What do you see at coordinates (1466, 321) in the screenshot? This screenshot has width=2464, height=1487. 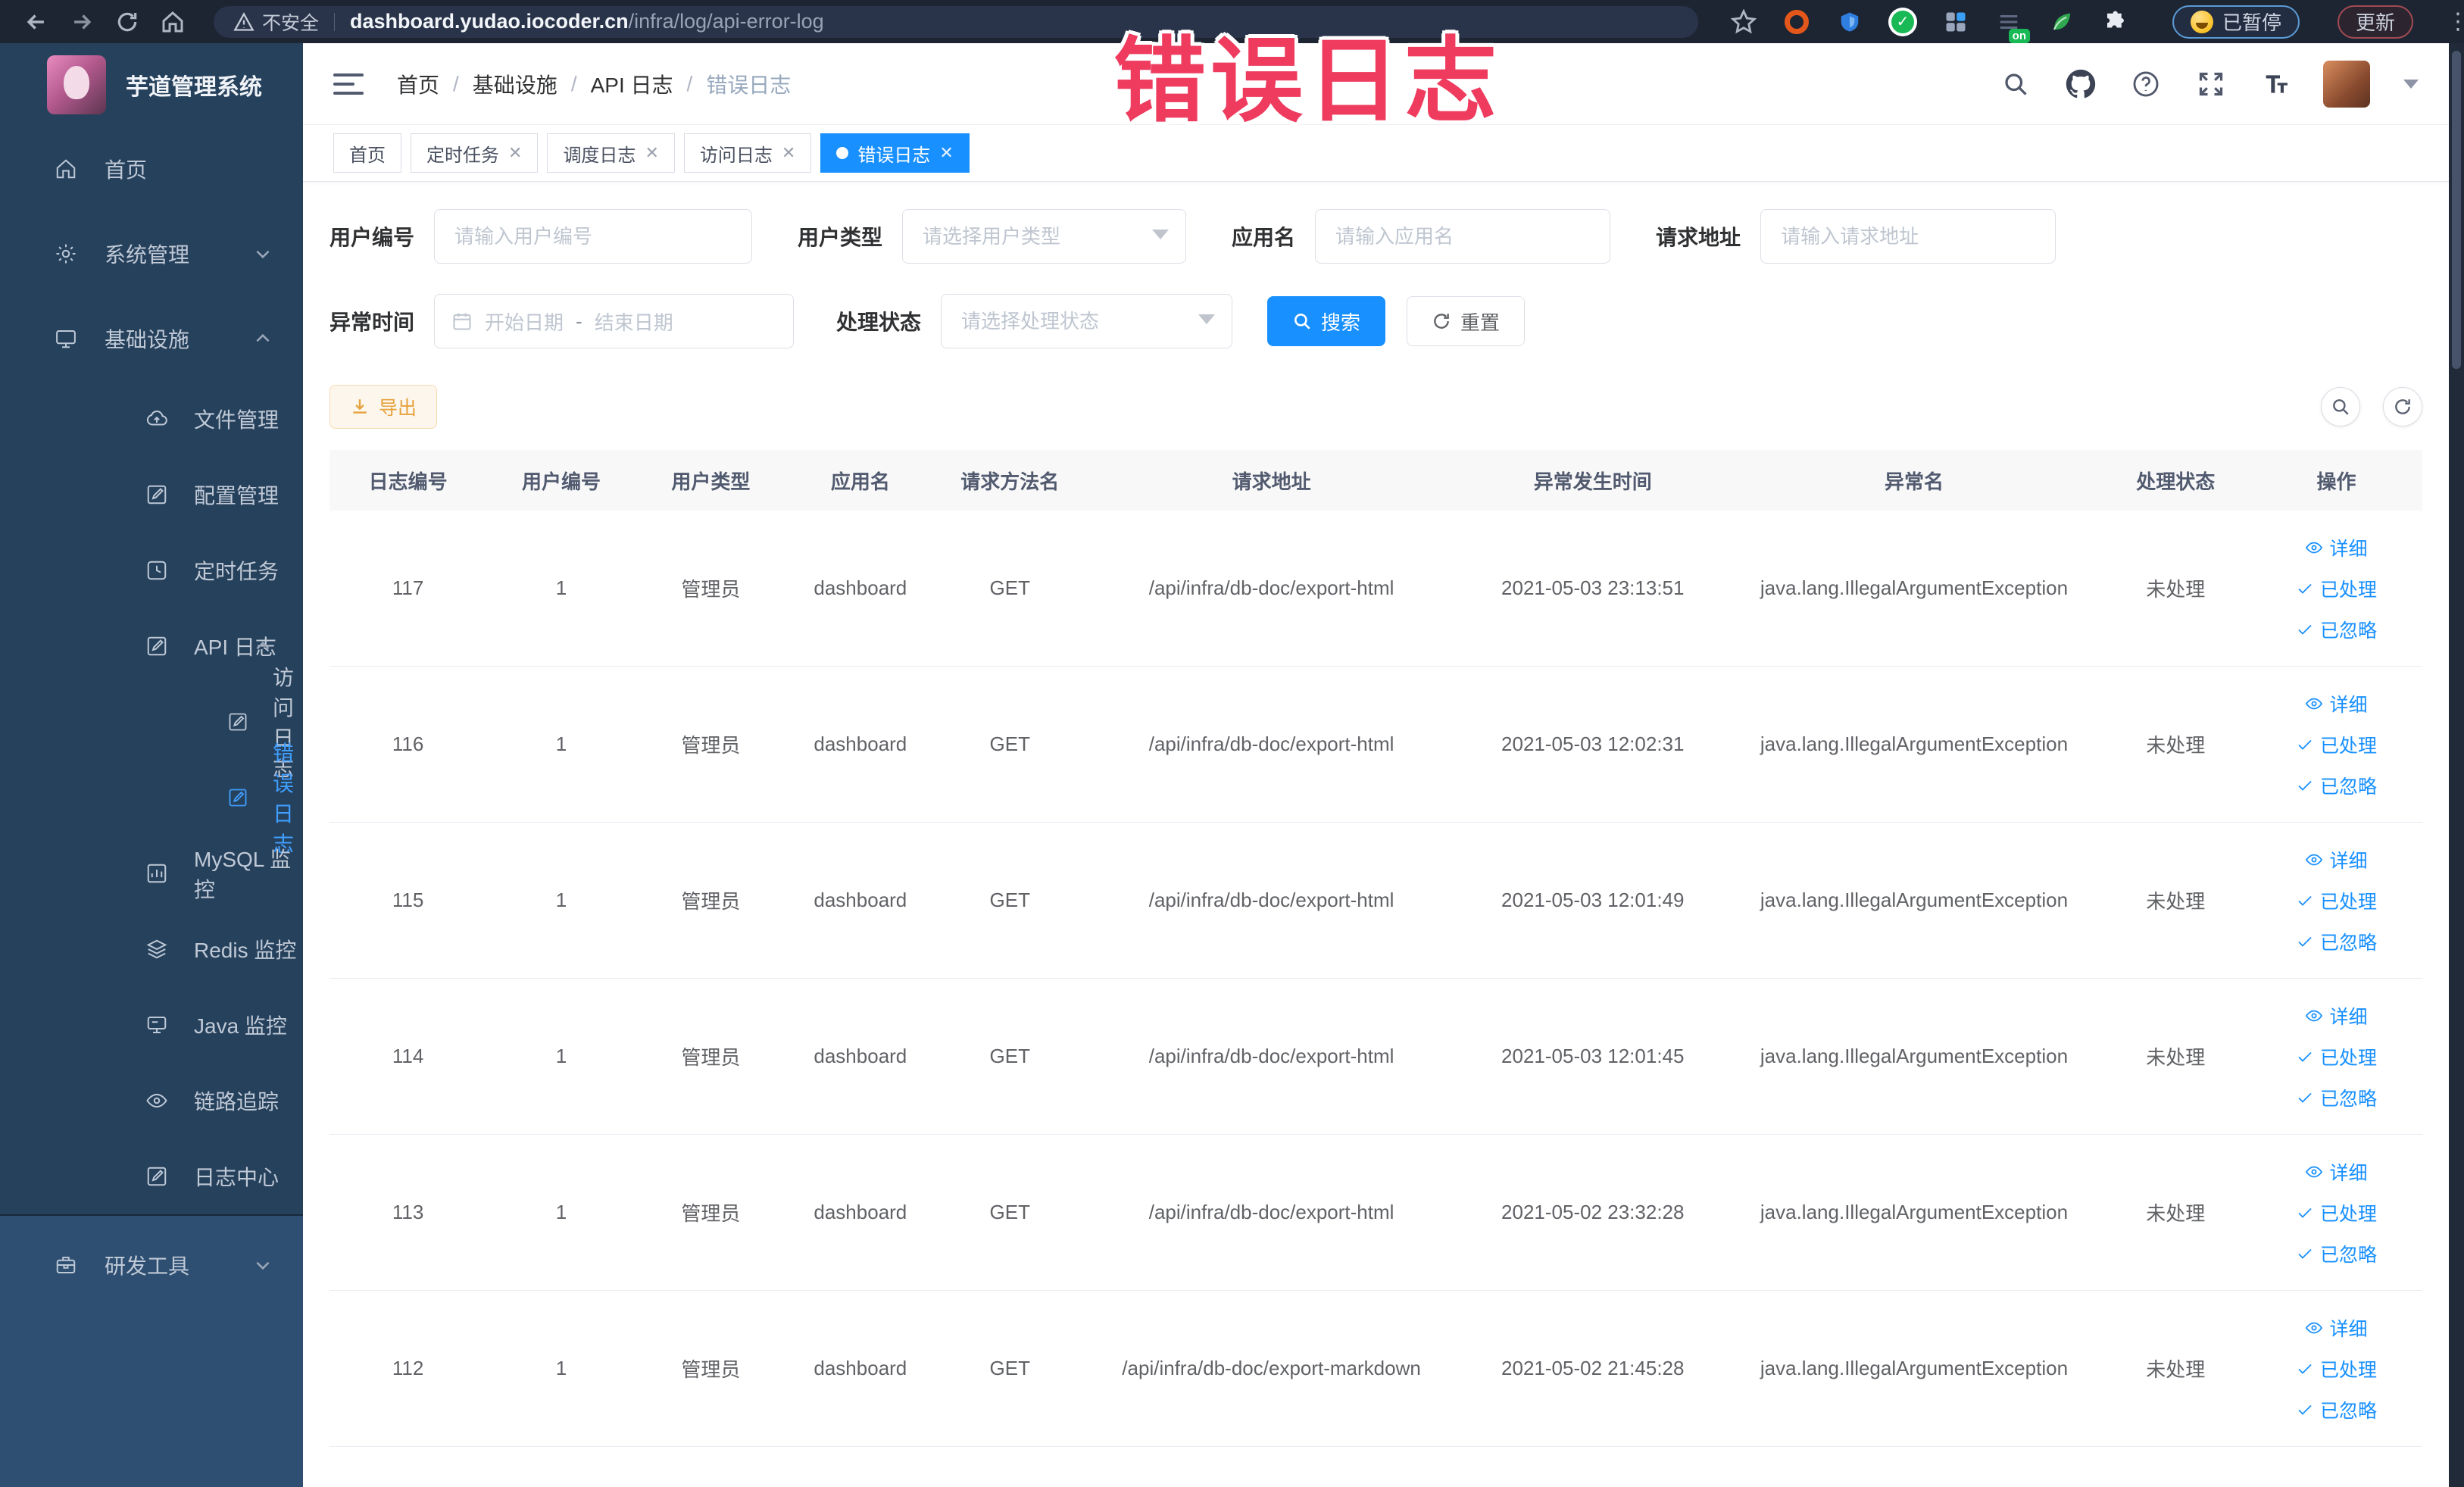 I see `reset-button: 重置` at bounding box center [1466, 321].